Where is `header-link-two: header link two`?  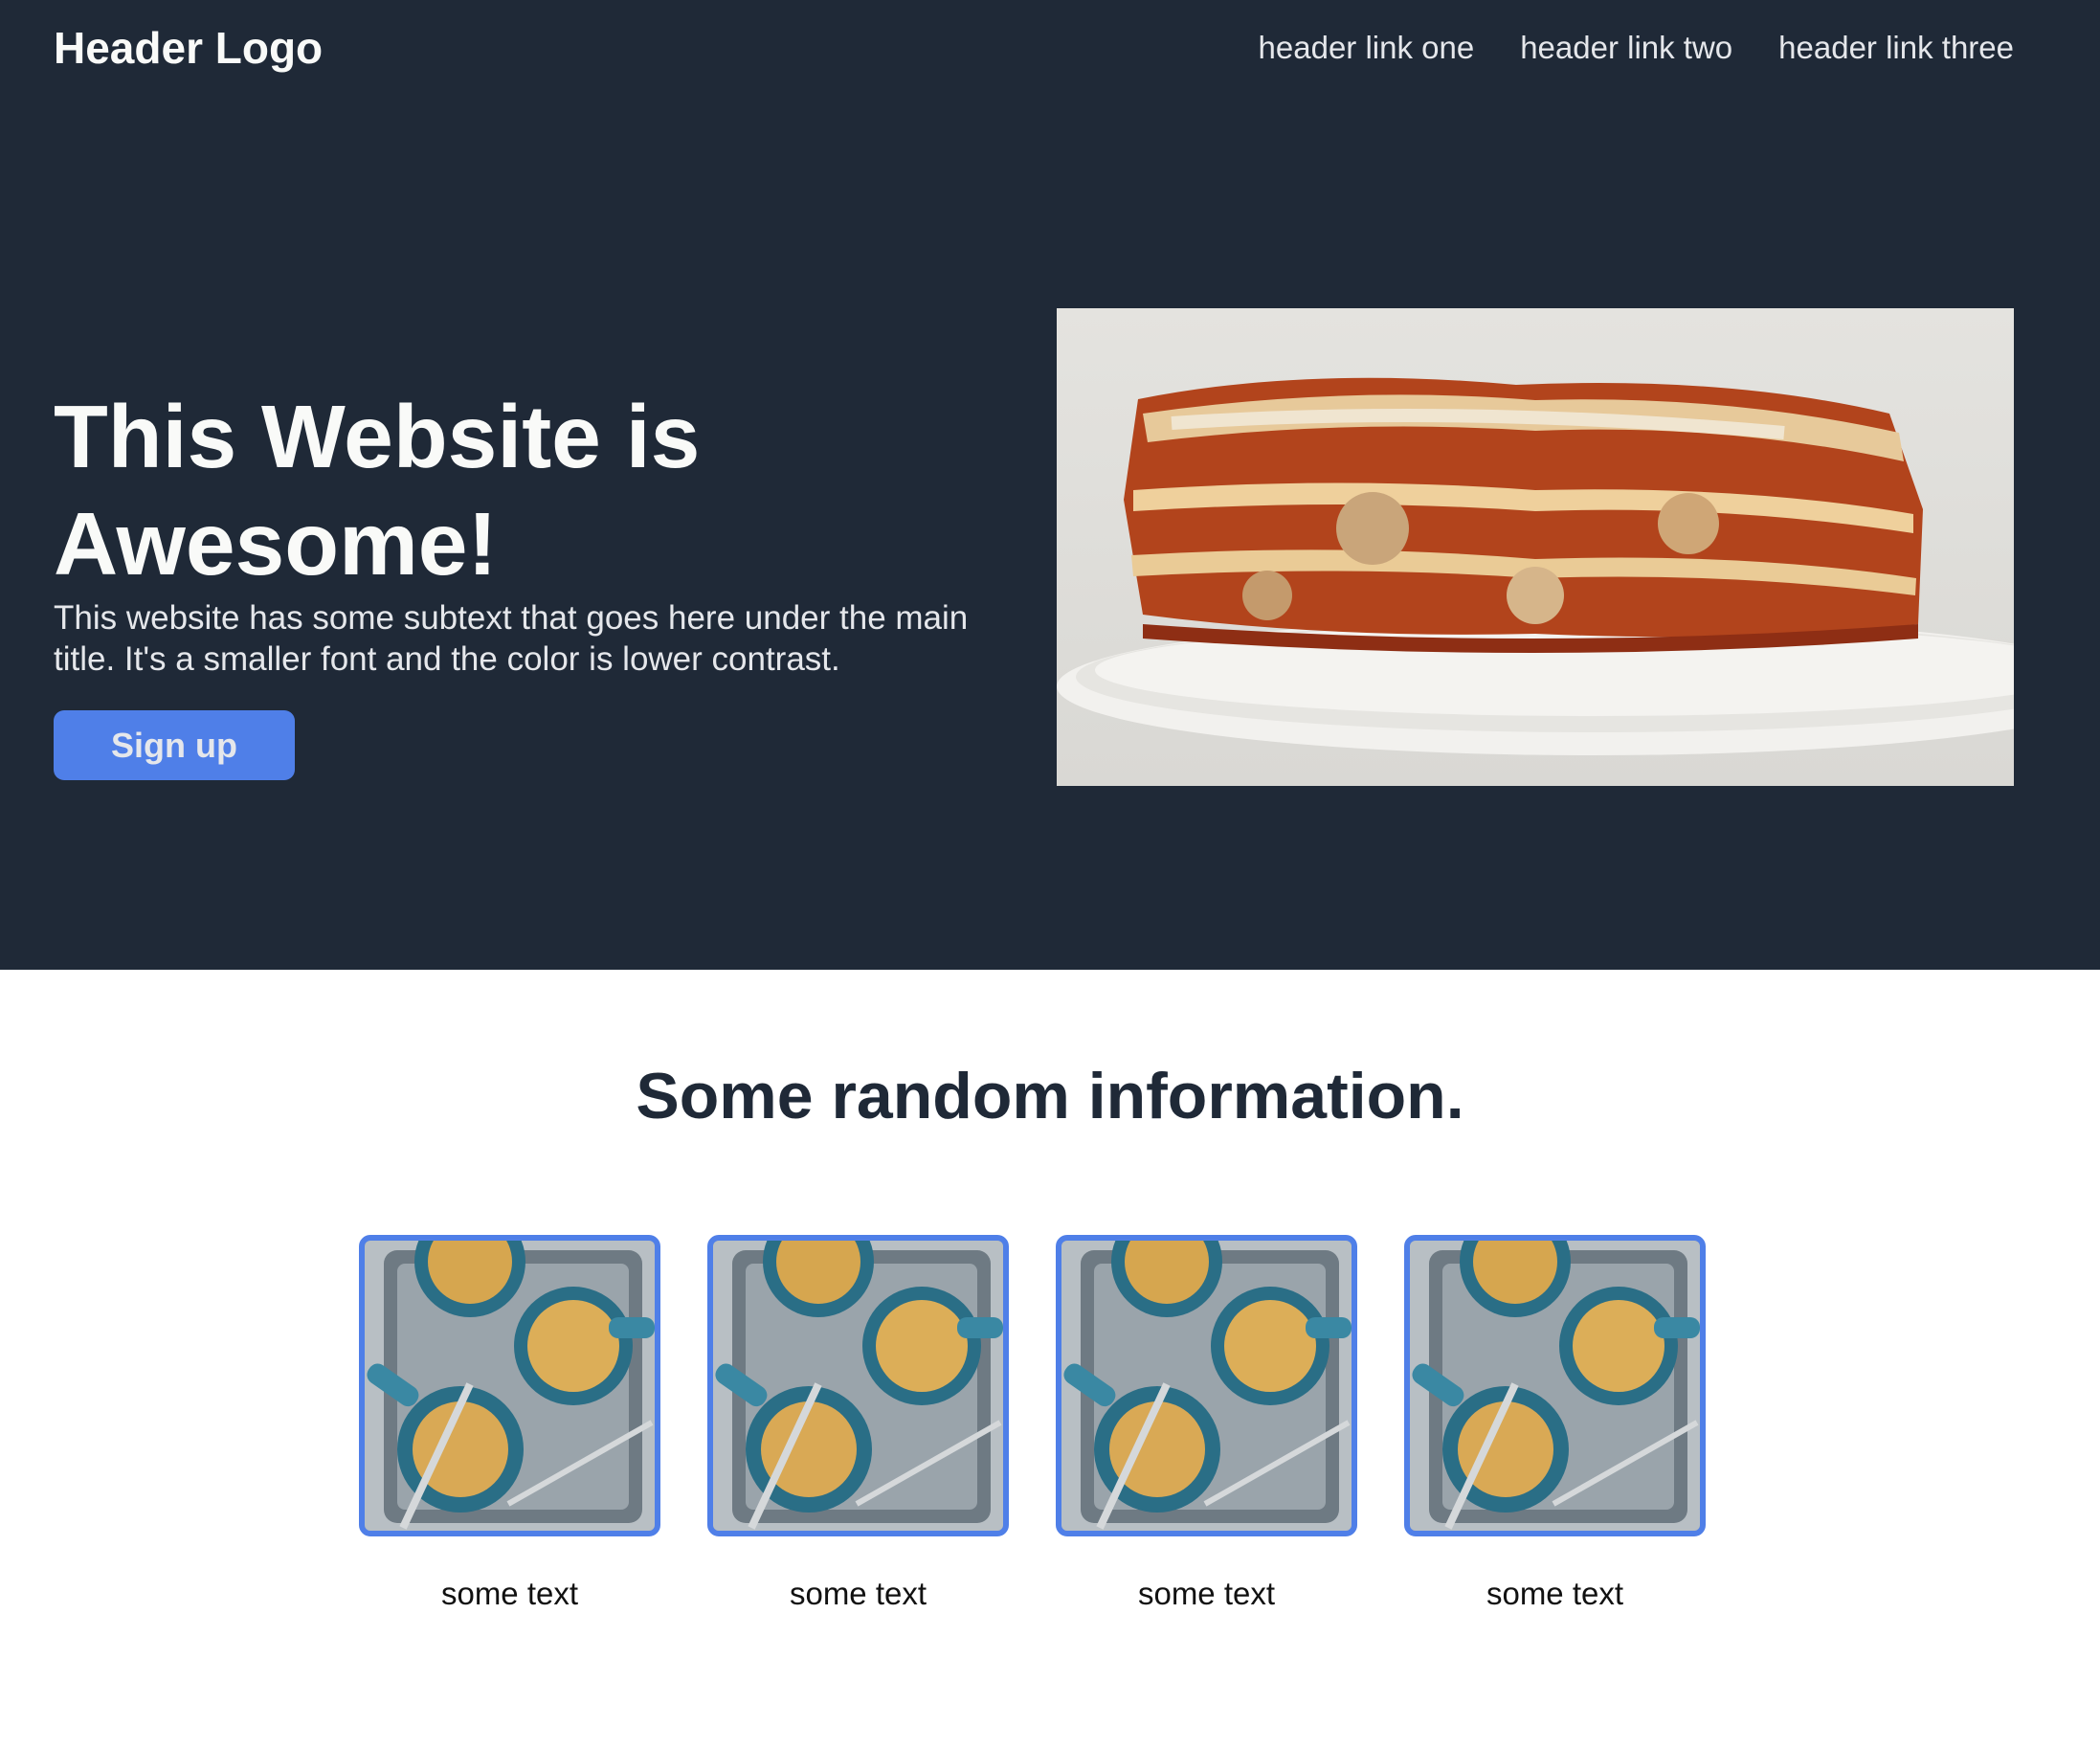
header-link-two: header link two is located at coordinates (1626, 48).